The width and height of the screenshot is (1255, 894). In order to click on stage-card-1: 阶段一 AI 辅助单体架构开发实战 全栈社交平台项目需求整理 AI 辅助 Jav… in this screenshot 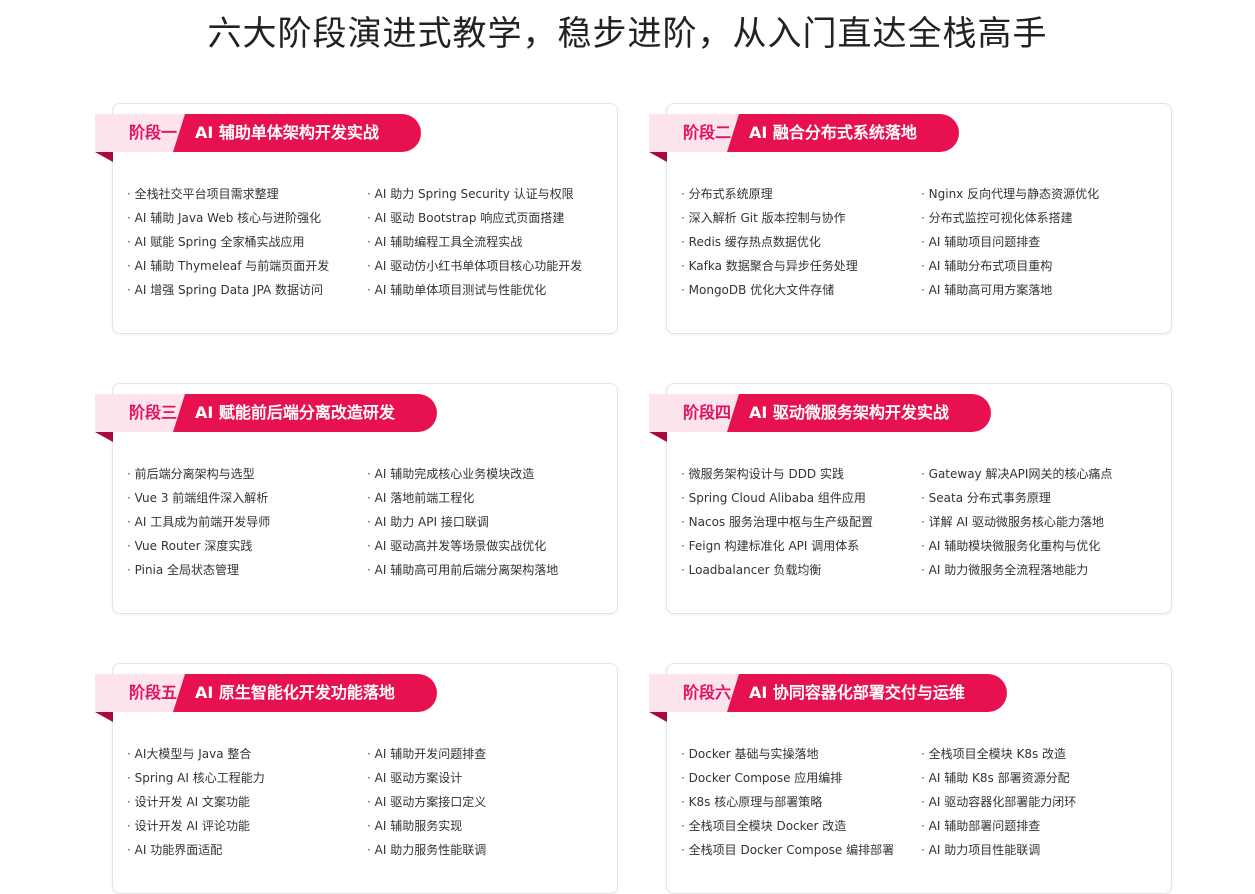, I will do `click(356, 218)`.